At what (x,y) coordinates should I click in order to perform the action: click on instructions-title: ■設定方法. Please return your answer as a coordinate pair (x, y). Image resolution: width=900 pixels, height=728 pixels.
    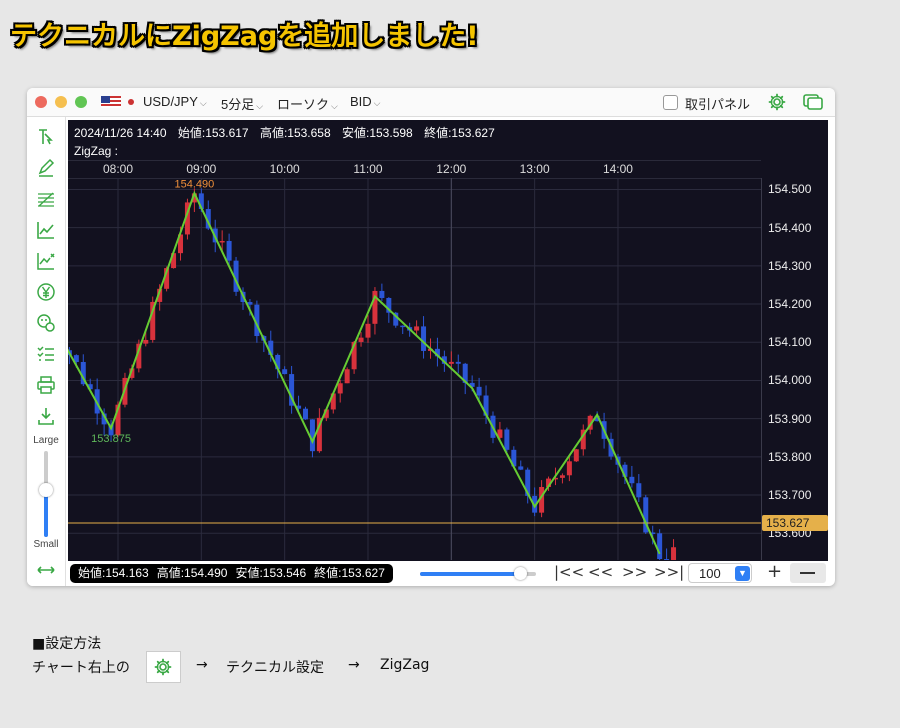
    Looking at the image, I should click on (67, 644).